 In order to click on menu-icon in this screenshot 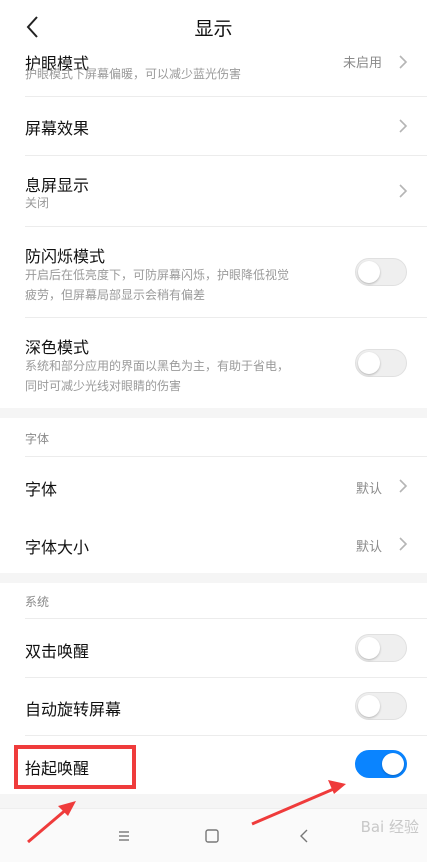, I will do `click(124, 836)`.